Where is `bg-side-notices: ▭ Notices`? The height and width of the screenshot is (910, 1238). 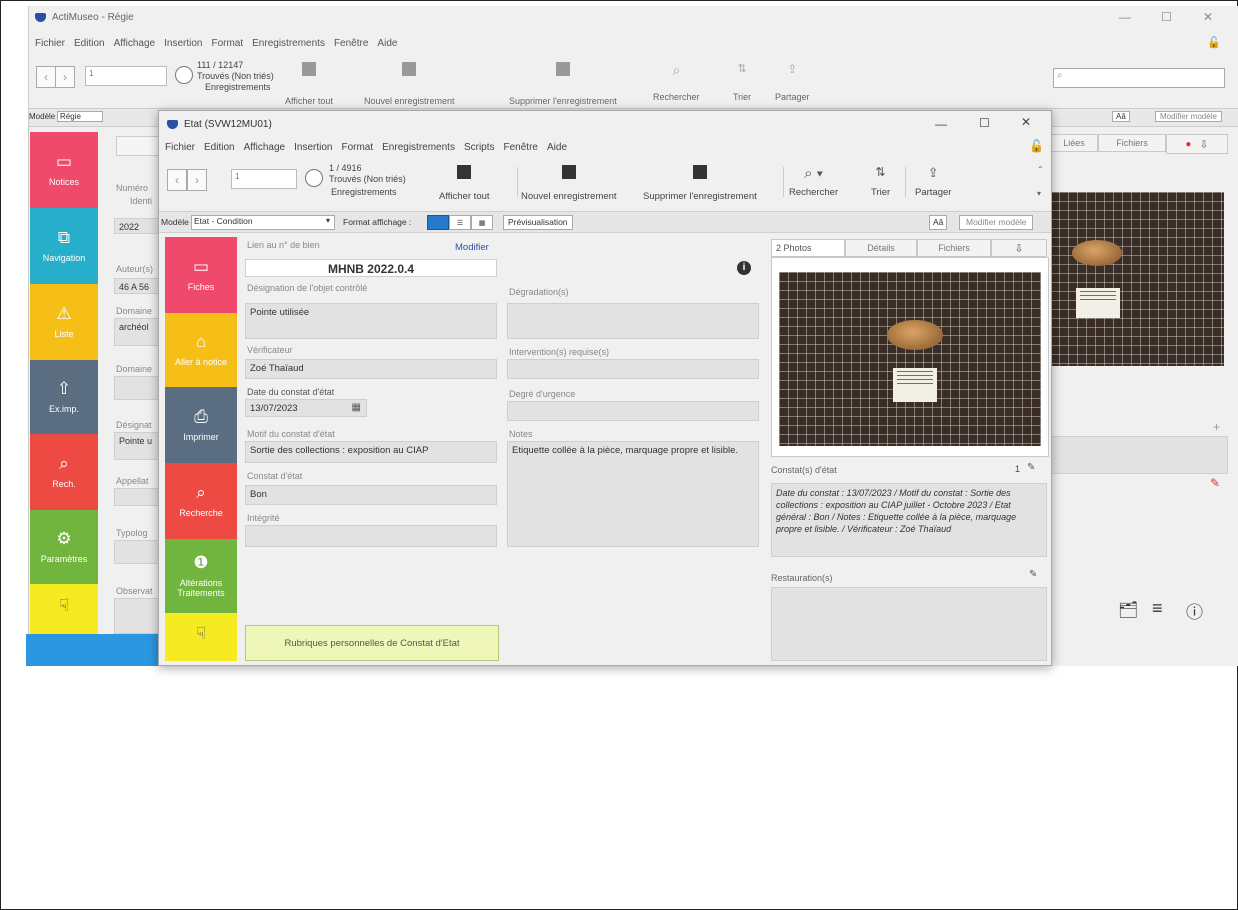 bg-side-notices: ▭ Notices is located at coordinates (64, 170).